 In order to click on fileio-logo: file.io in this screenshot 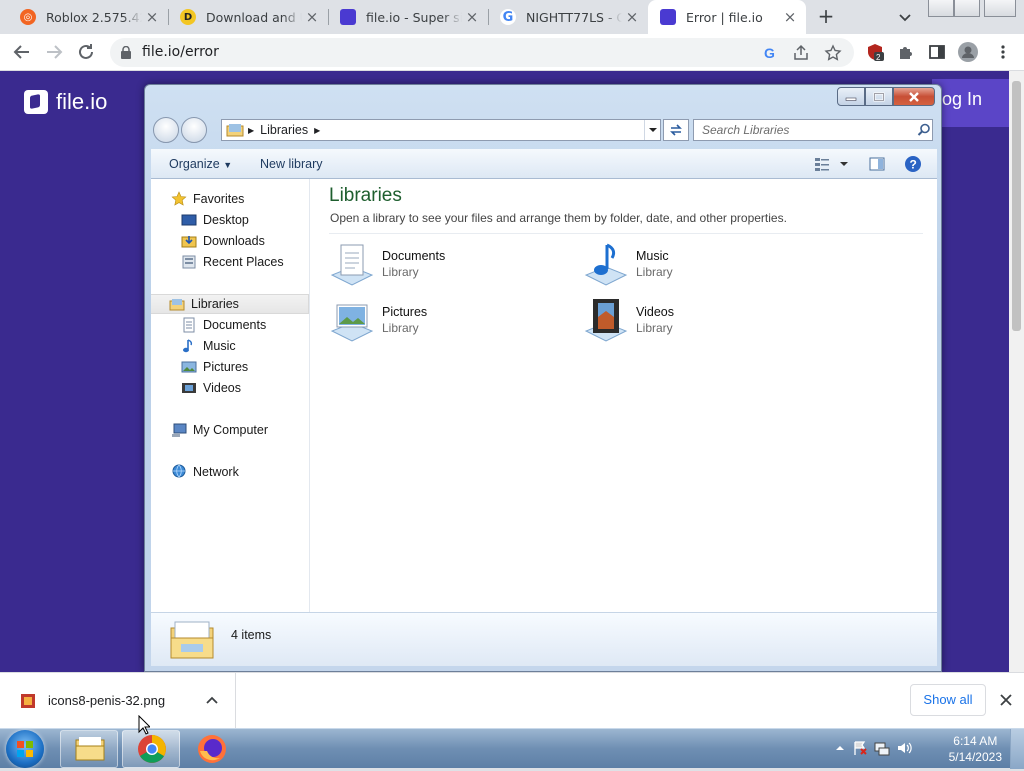, I will do `click(65, 102)`.